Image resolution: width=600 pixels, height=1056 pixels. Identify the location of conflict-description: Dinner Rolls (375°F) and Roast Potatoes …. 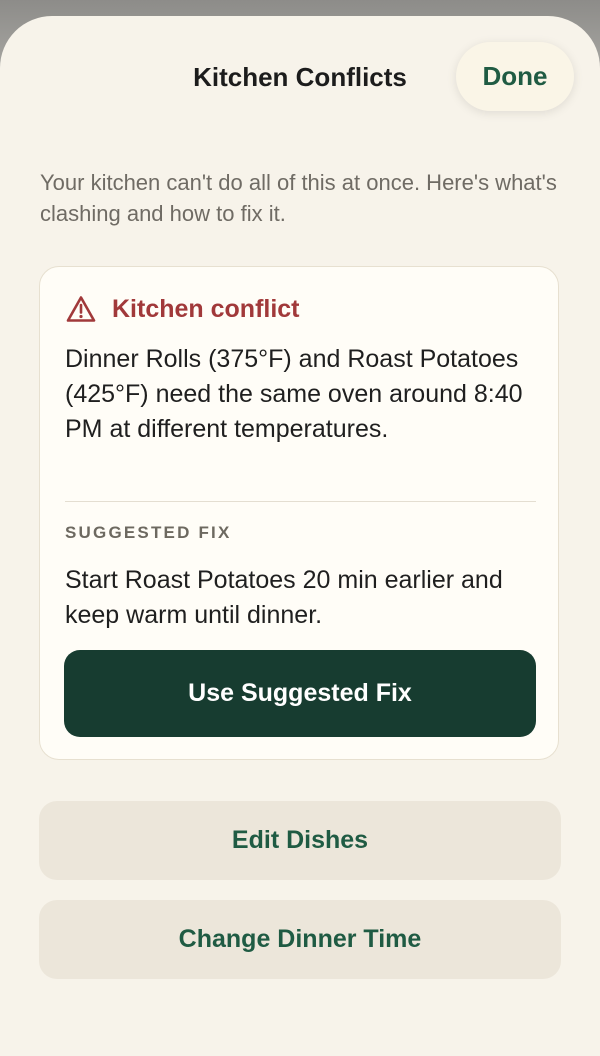
(294, 394).